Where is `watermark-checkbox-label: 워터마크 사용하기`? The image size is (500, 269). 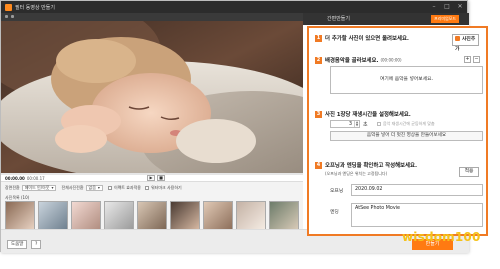 watermark-checkbox-label: 워터마크 사용하기 is located at coordinates (166, 187).